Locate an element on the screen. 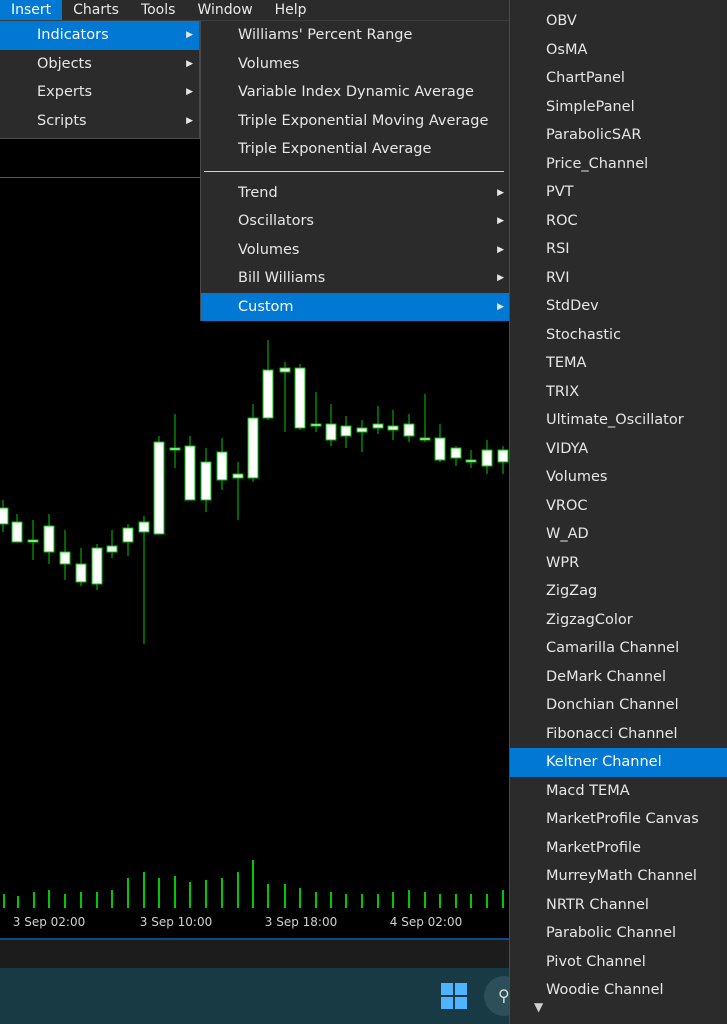  menu-item-custom-indicator: SimplePanel is located at coordinates (618, 107).